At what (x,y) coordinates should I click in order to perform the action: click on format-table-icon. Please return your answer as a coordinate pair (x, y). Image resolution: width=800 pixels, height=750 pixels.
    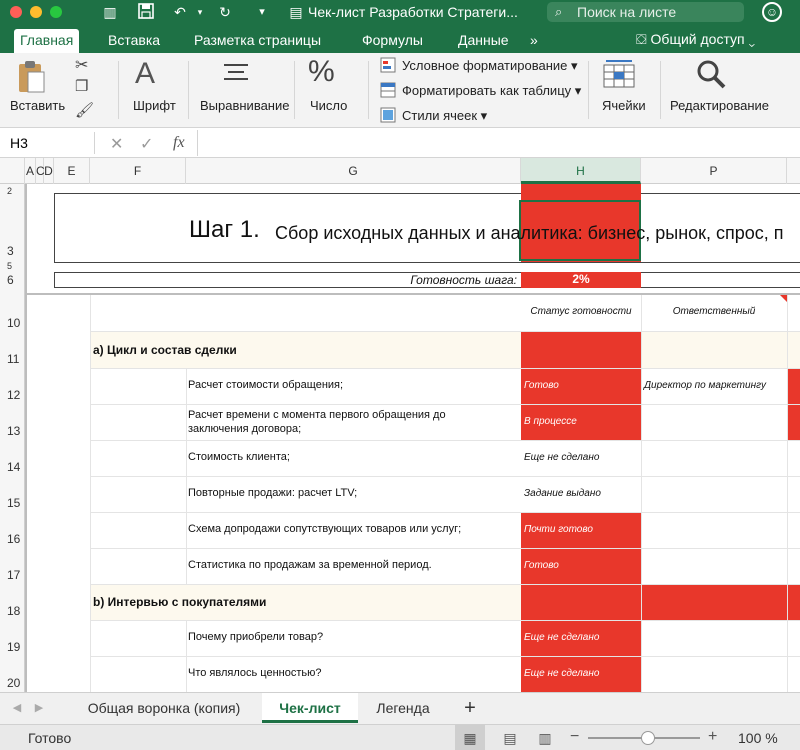
    Looking at the image, I should click on (389, 90).